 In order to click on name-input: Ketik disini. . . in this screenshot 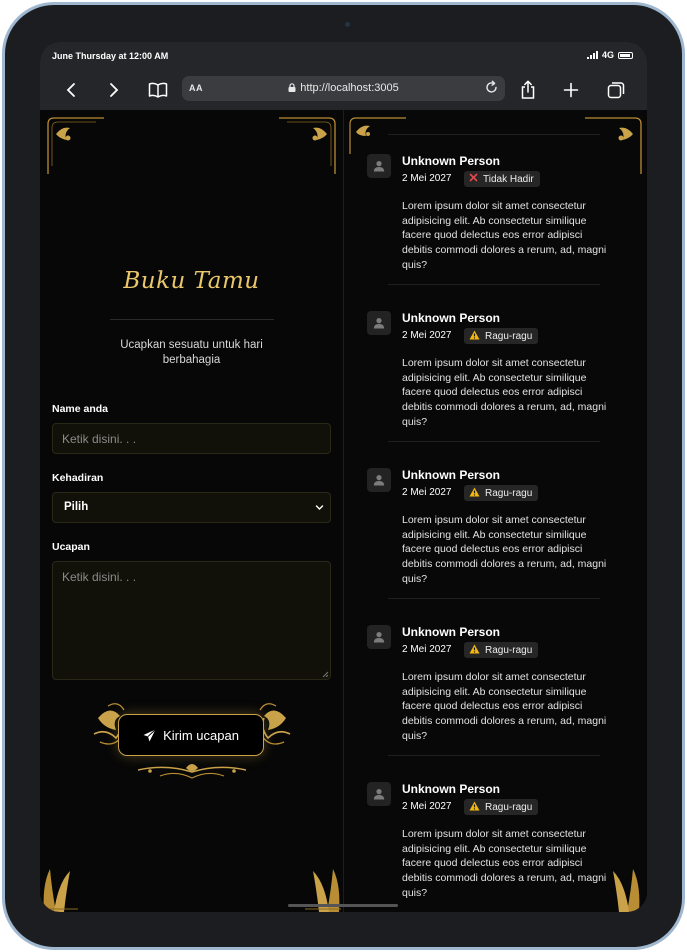, I will do `click(191, 438)`.